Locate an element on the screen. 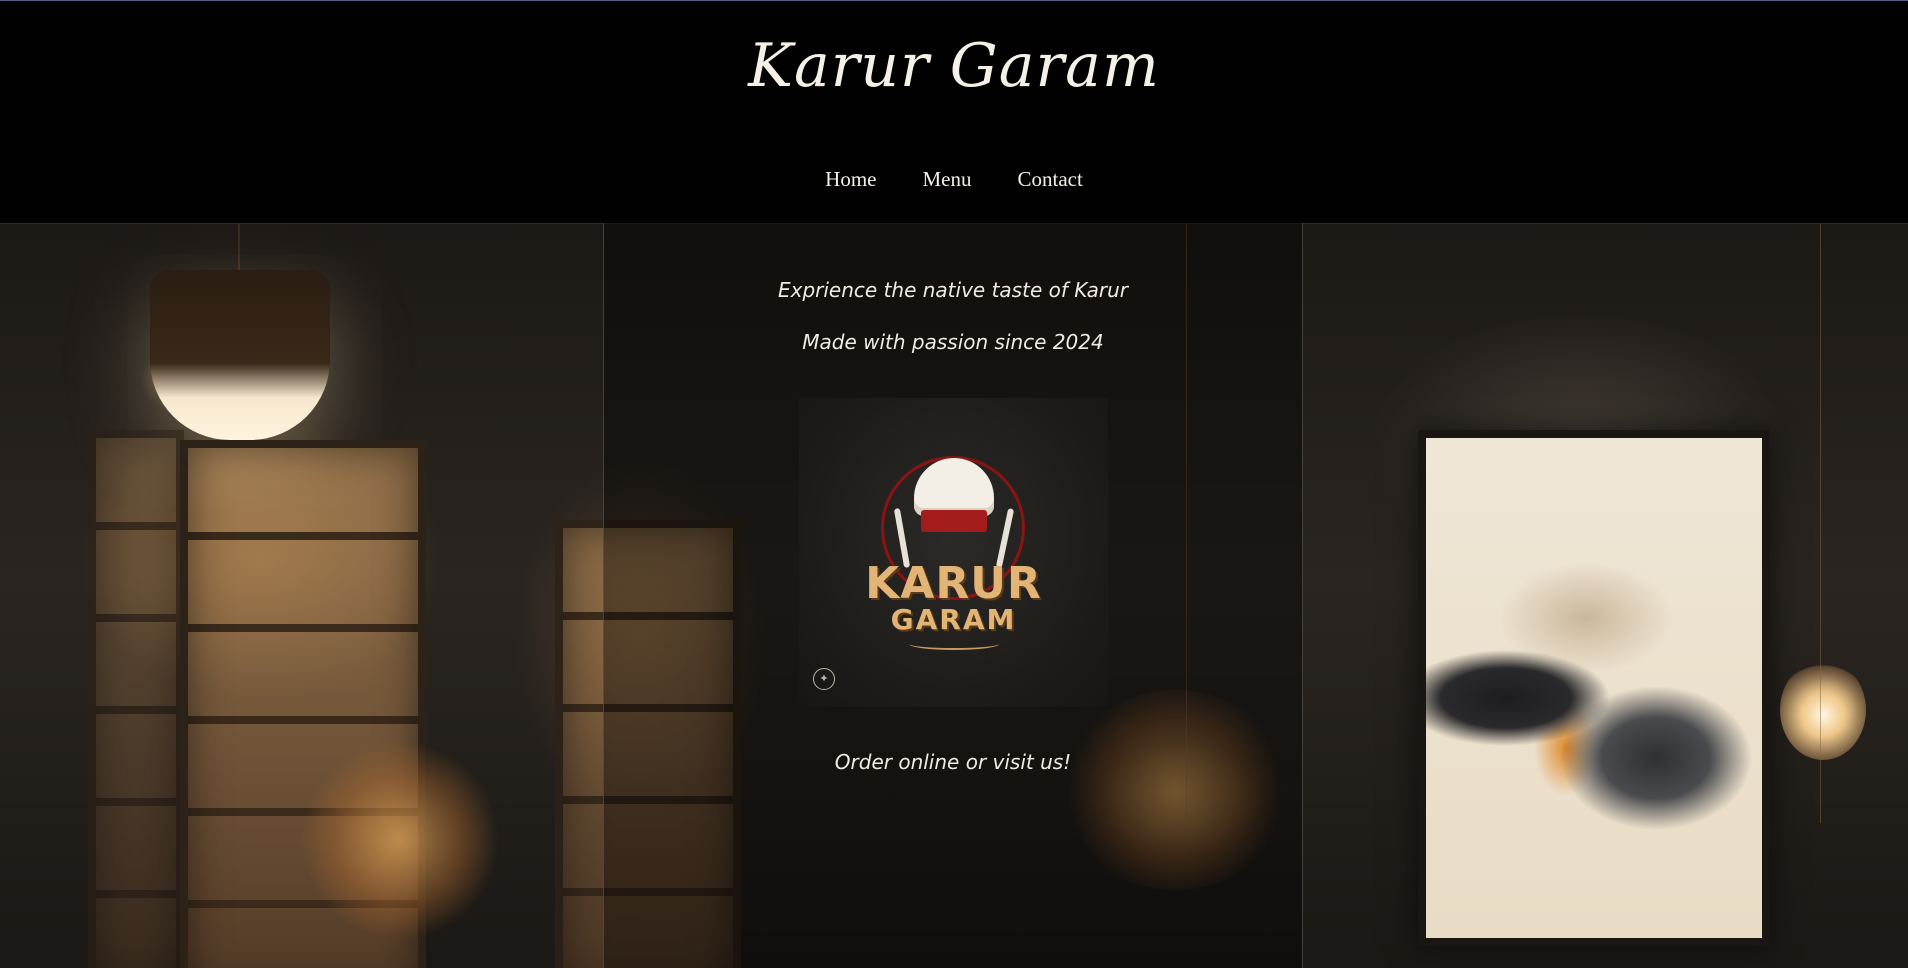 This screenshot has width=1908, height=968. hero-tagline: Exprience the native taste of Karur is located at coordinates (953, 290).